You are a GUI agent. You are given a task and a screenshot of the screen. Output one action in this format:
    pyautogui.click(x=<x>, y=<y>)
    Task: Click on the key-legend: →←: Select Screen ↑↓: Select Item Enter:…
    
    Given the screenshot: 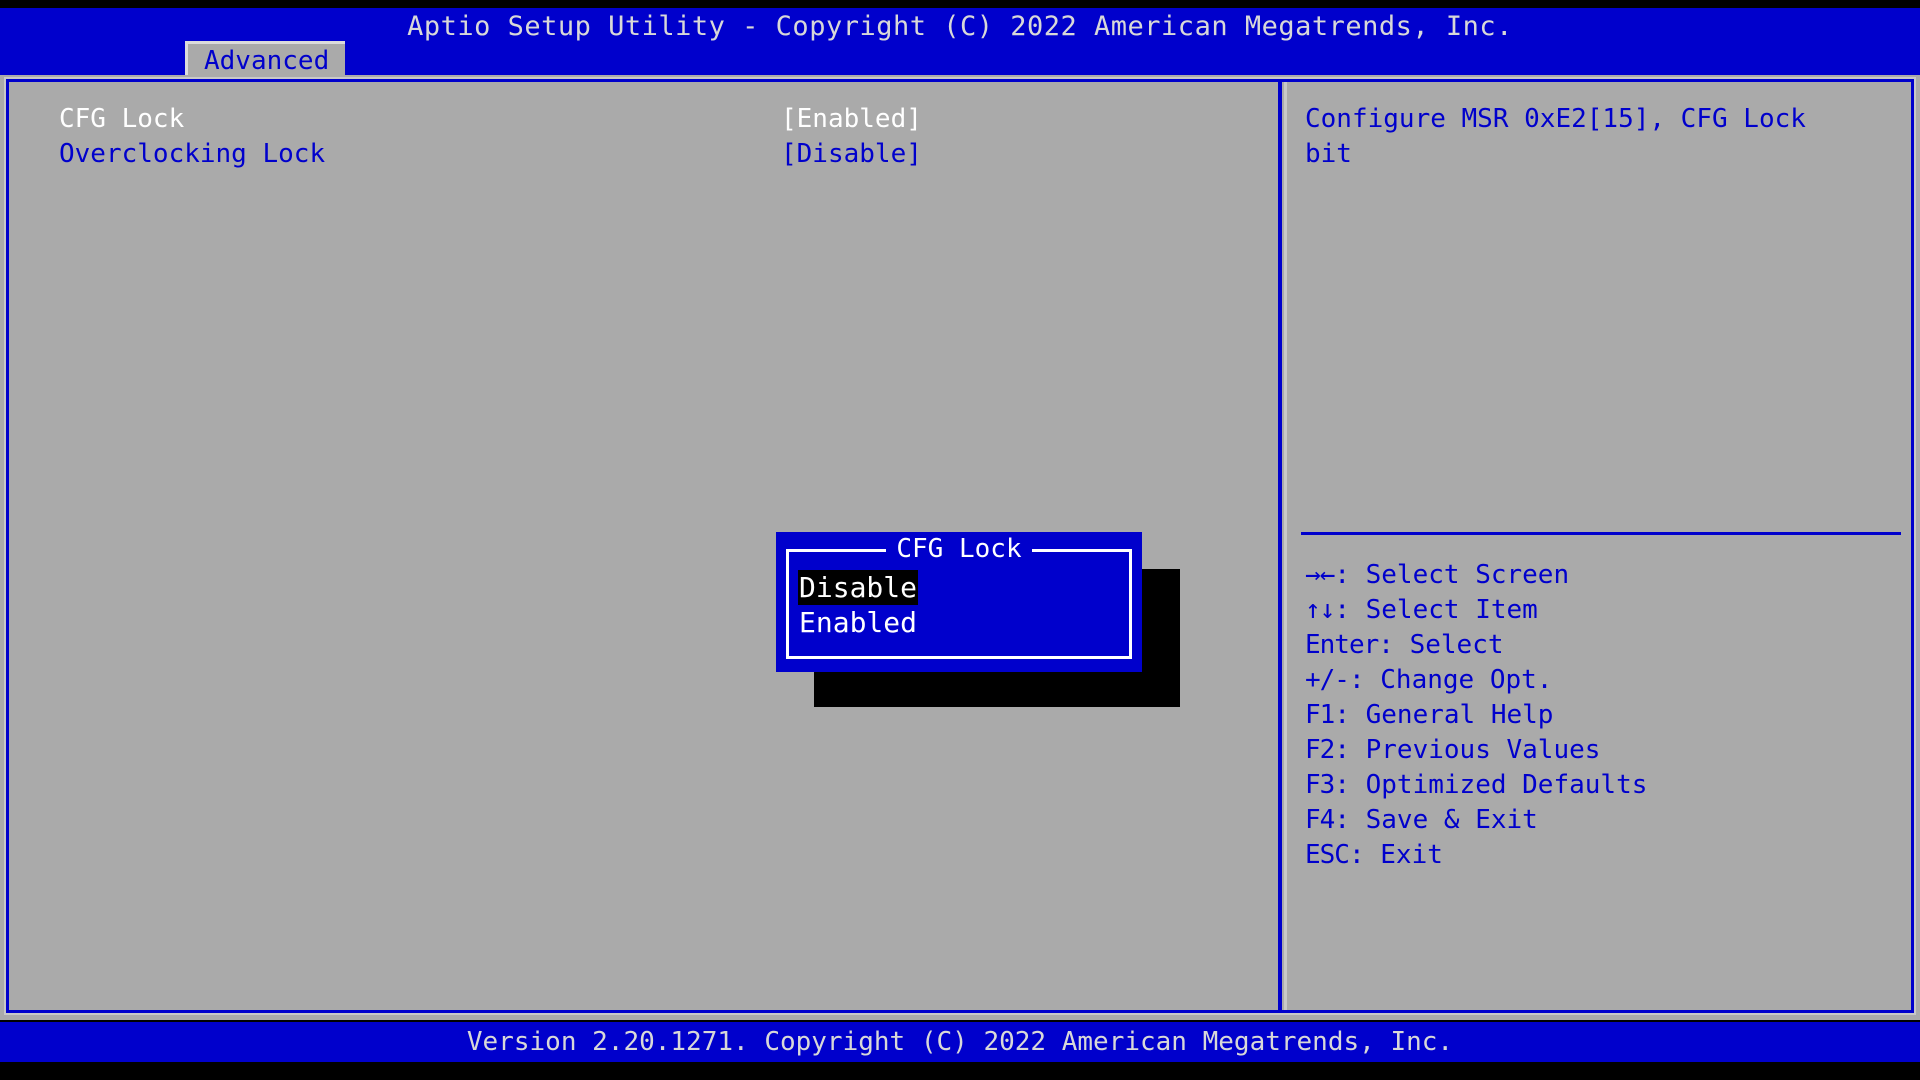 What is the action you would take?
    pyautogui.click(x=1476, y=715)
    